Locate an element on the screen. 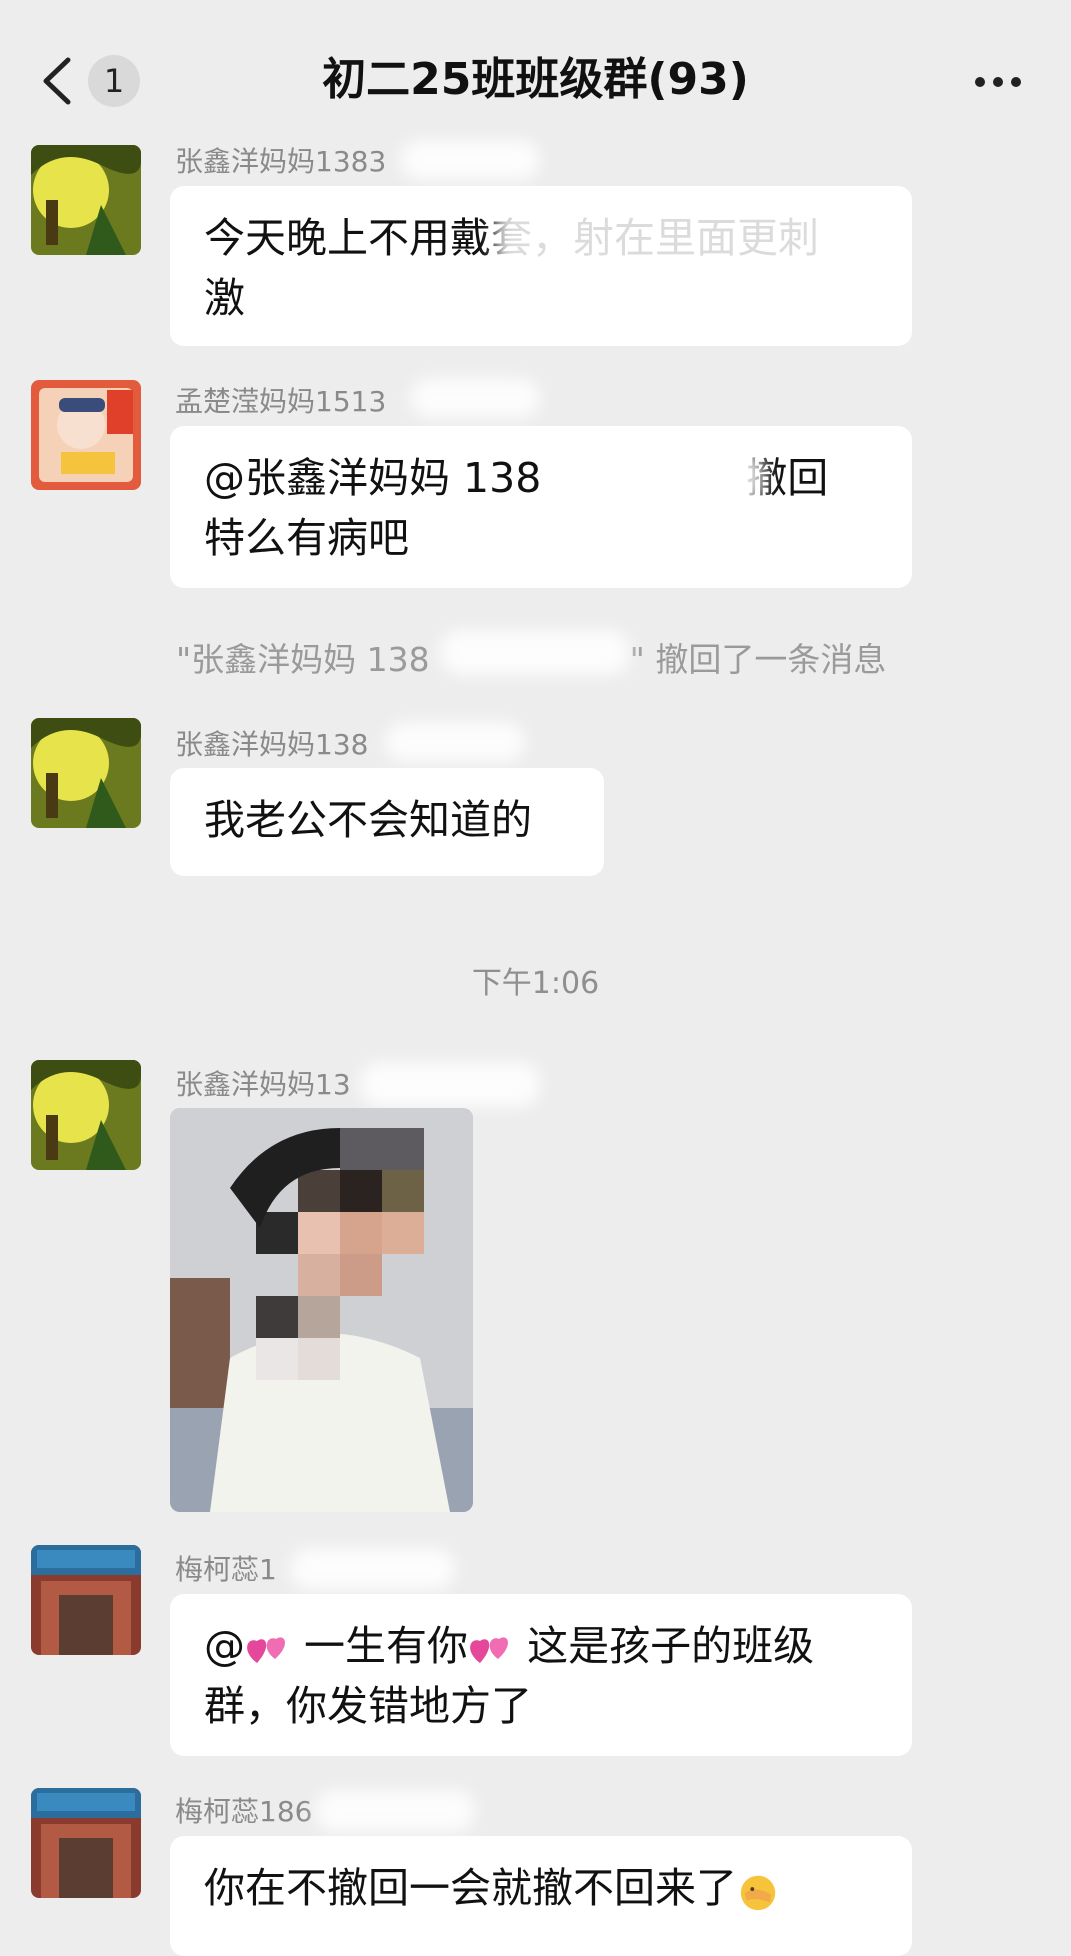  shared-photo is located at coordinates (321, 1310).